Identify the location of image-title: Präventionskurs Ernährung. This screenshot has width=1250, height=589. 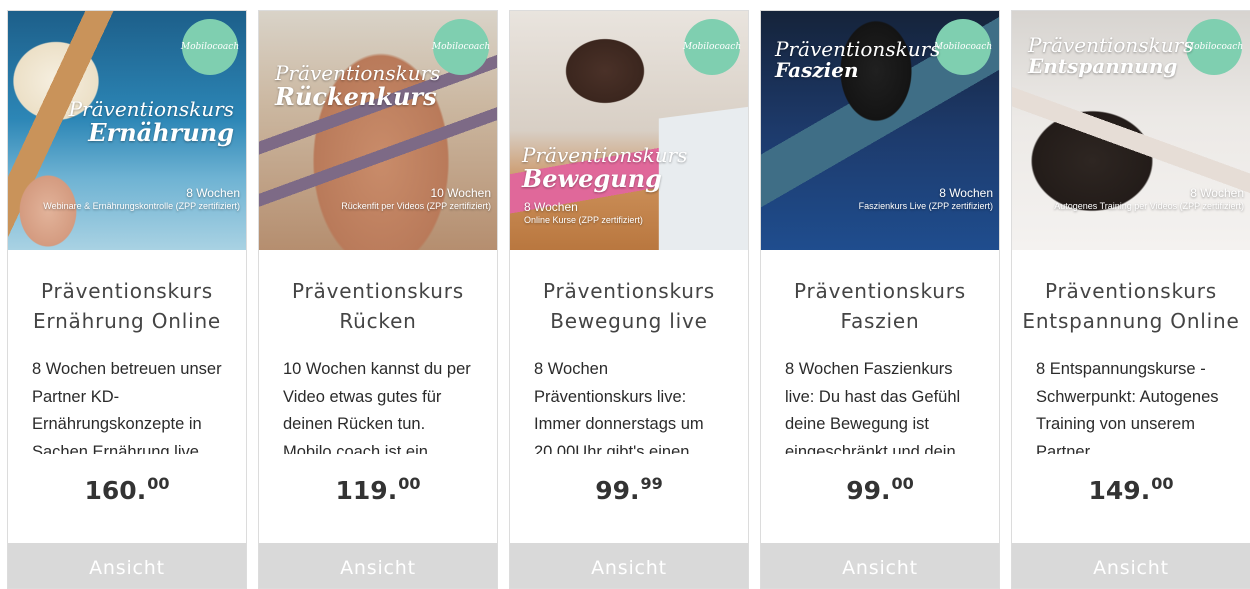
(151, 122).